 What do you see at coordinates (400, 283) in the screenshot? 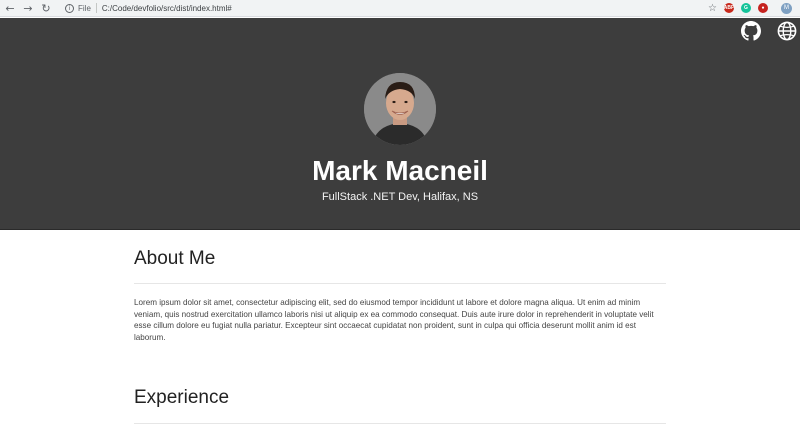
I see `about-divider` at bounding box center [400, 283].